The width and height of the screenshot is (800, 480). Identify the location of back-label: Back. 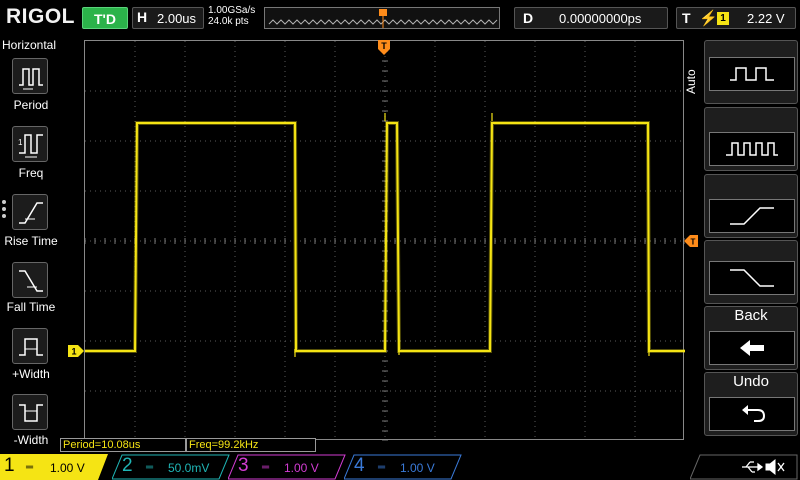
(751, 315).